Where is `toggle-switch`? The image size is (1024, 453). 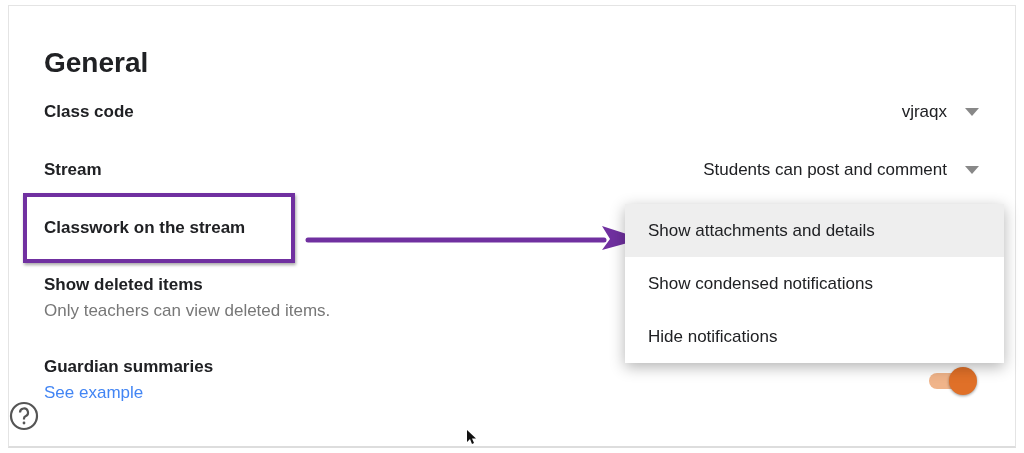 toggle-switch is located at coordinates (953, 380).